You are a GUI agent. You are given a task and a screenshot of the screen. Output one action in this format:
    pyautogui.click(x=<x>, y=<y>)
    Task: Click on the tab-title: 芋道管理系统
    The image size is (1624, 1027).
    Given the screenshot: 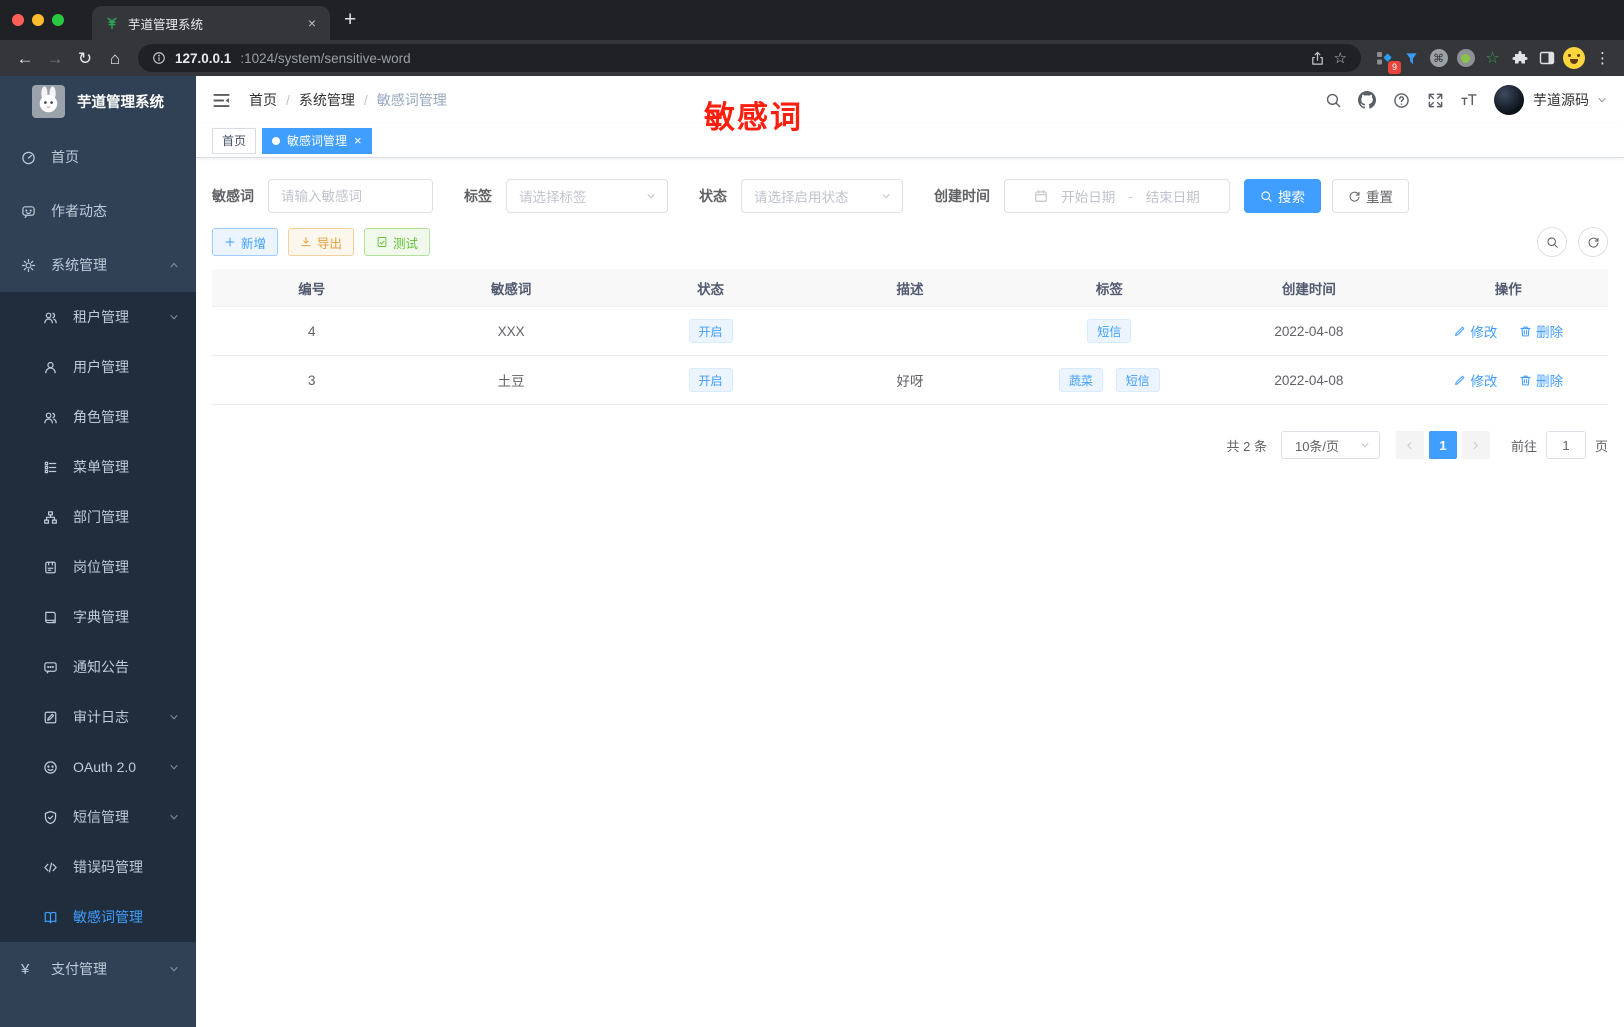 What is the action you would take?
    pyautogui.click(x=166, y=24)
    